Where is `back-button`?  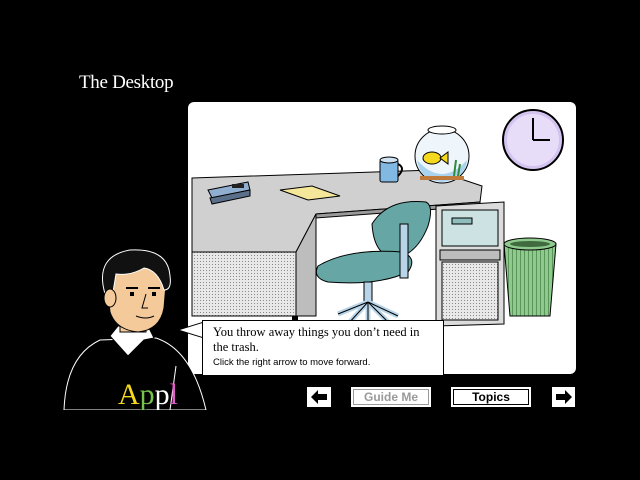
back-button is located at coordinates (319, 397).